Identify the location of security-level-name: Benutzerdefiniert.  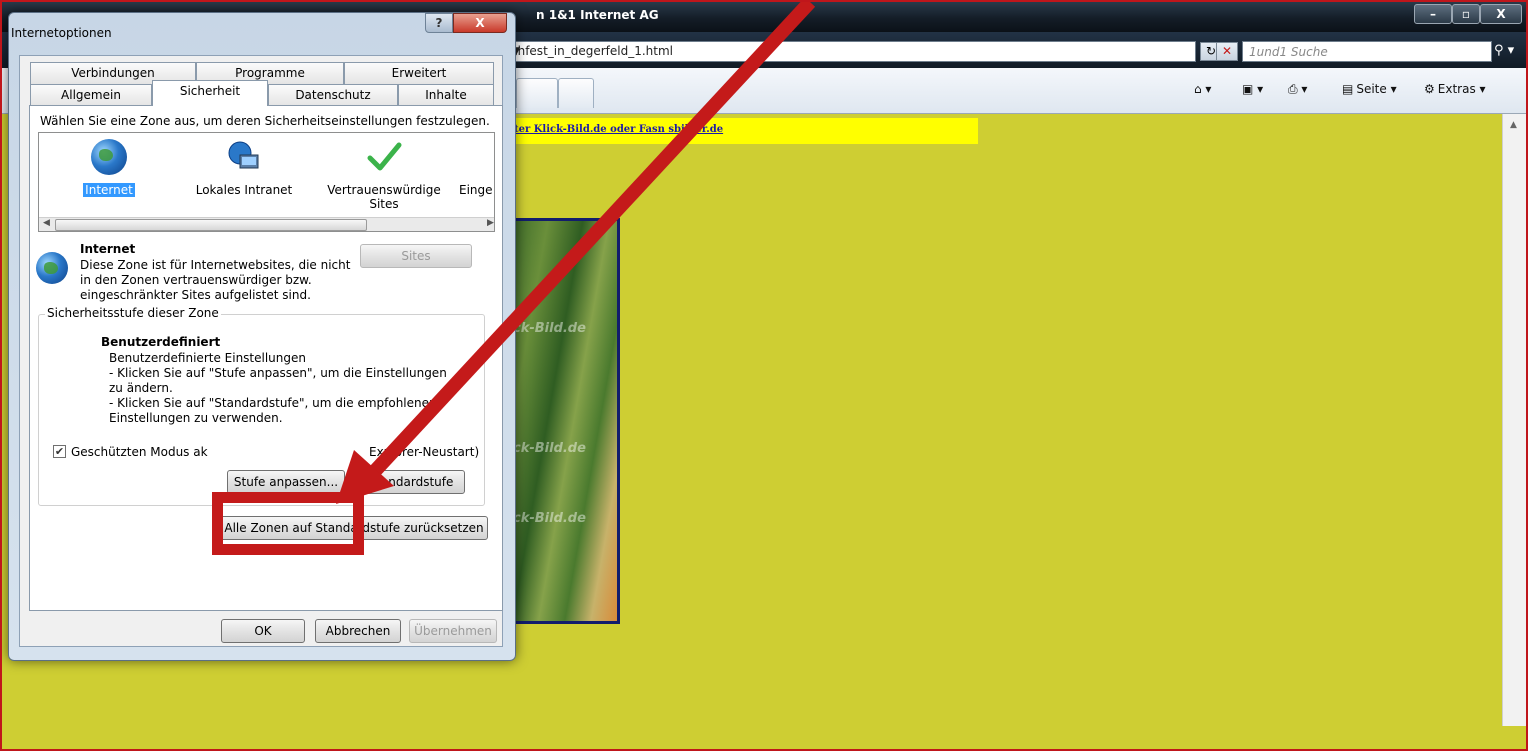
(161, 342).